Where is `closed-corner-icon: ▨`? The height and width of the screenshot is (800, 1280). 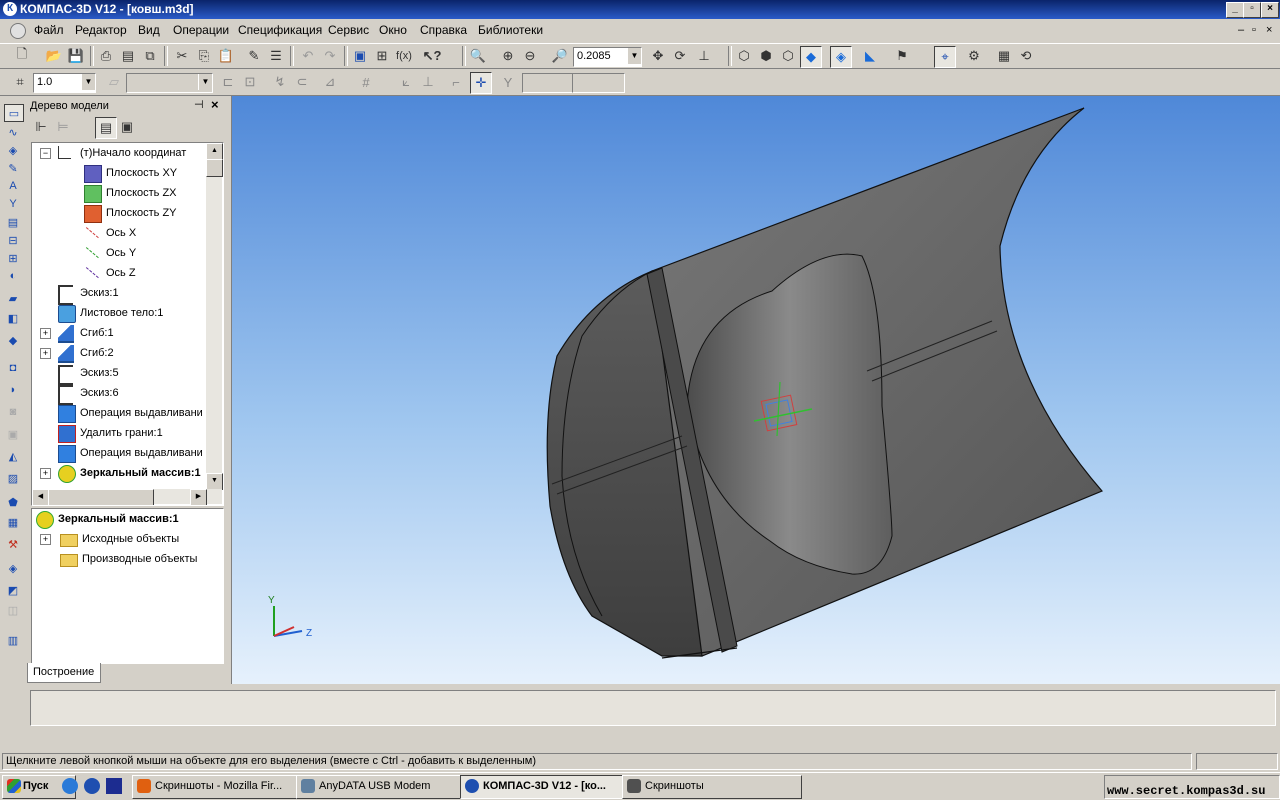 closed-corner-icon: ▨ is located at coordinates (13, 478).